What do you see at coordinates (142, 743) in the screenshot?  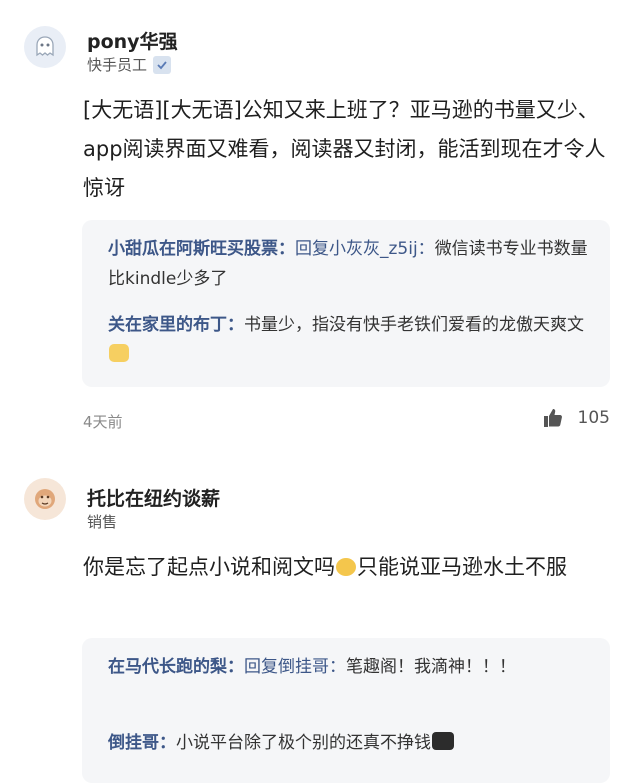 I see `reply-author: 倒挂哥：` at bounding box center [142, 743].